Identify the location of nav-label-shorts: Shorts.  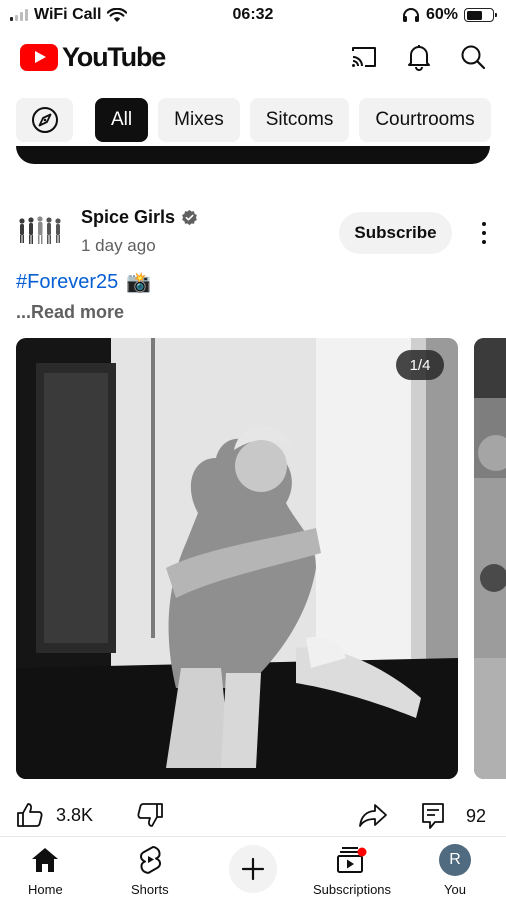
(150, 889).